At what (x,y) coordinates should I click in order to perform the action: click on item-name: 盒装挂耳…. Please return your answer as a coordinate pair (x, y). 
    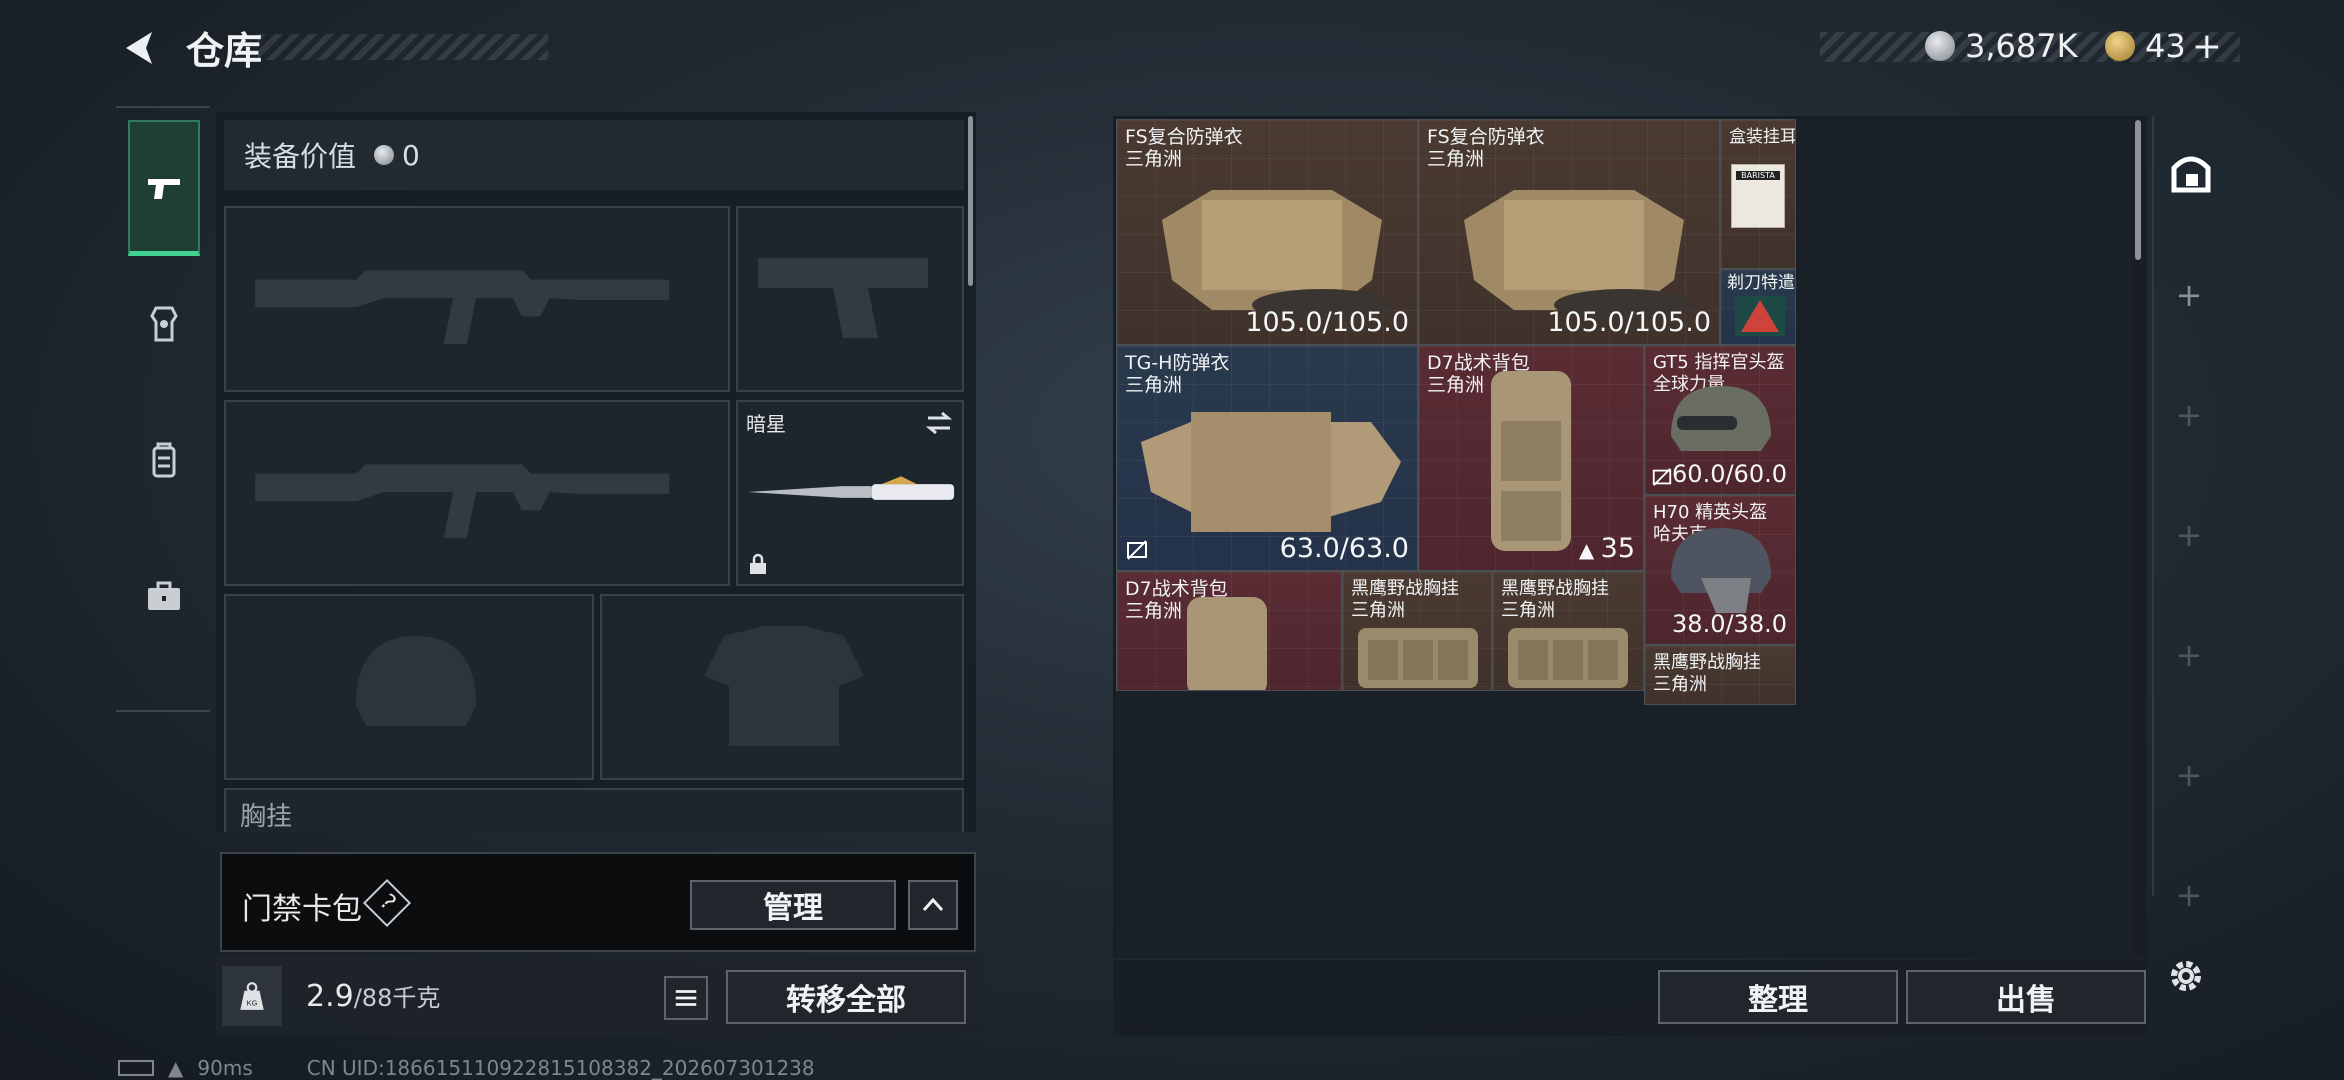
    Looking at the image, I should click on (1762, 137).